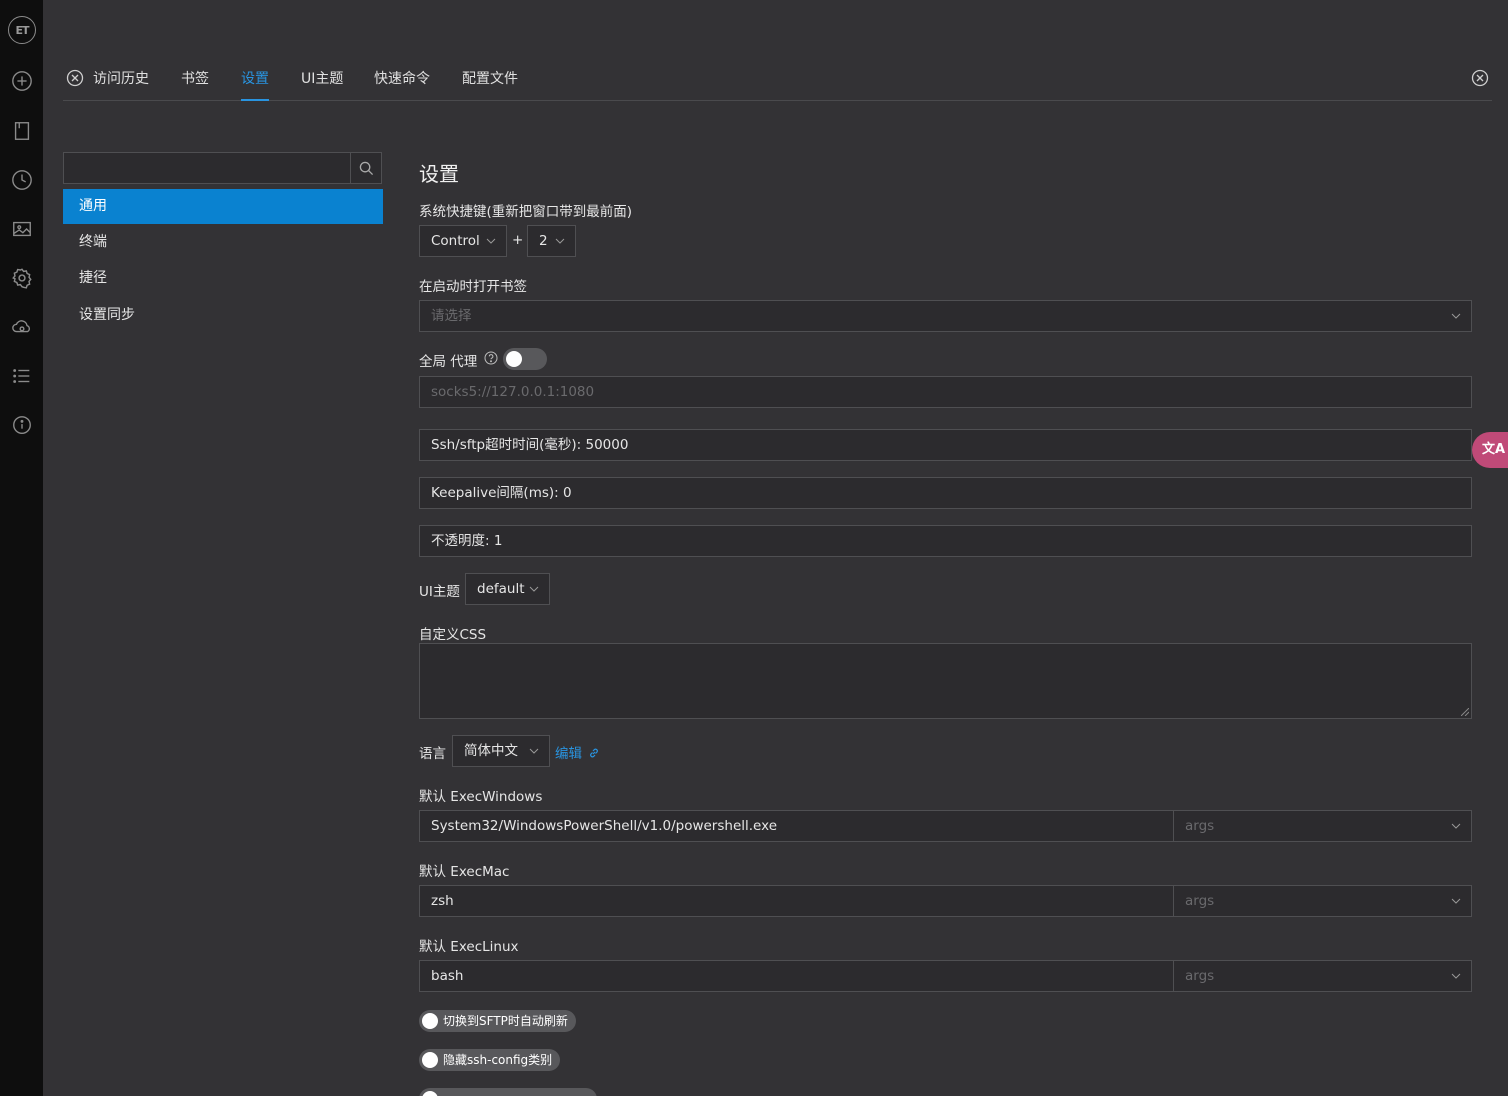 The height and width of the screenshot is (1096, 1508). Describe the element at coordinates (1322, 976) in the screenshot. I see `exec-linux-args-select: args` at that location.